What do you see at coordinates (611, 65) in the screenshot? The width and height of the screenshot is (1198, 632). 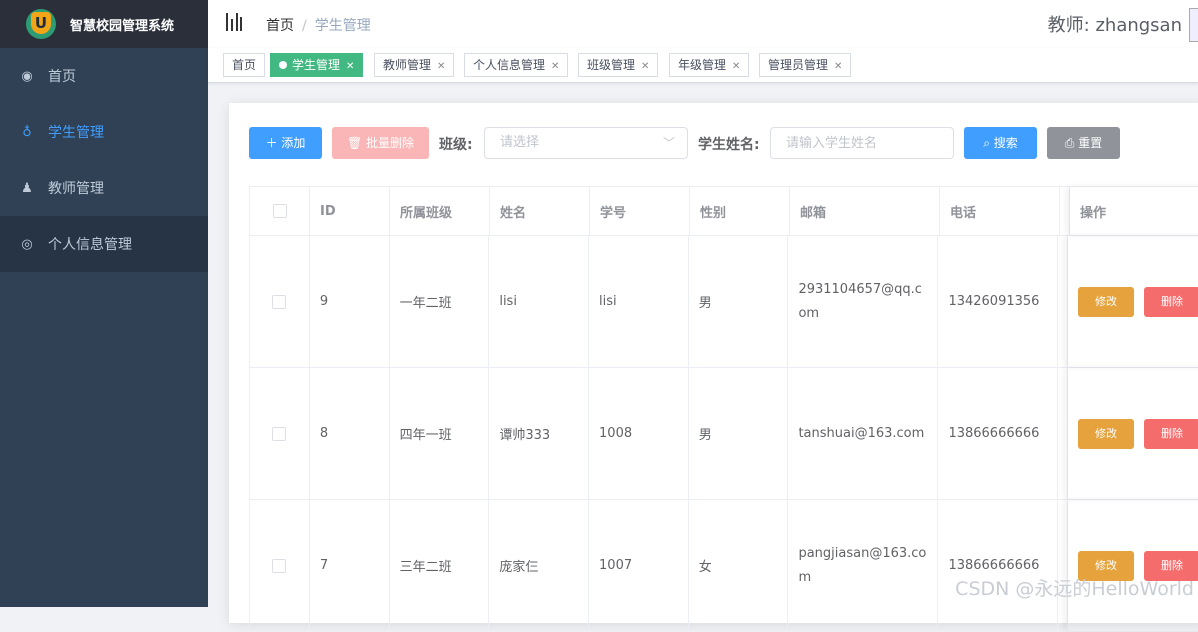 I see `tag-label: 班级管理` at bounding box center [611, 65].